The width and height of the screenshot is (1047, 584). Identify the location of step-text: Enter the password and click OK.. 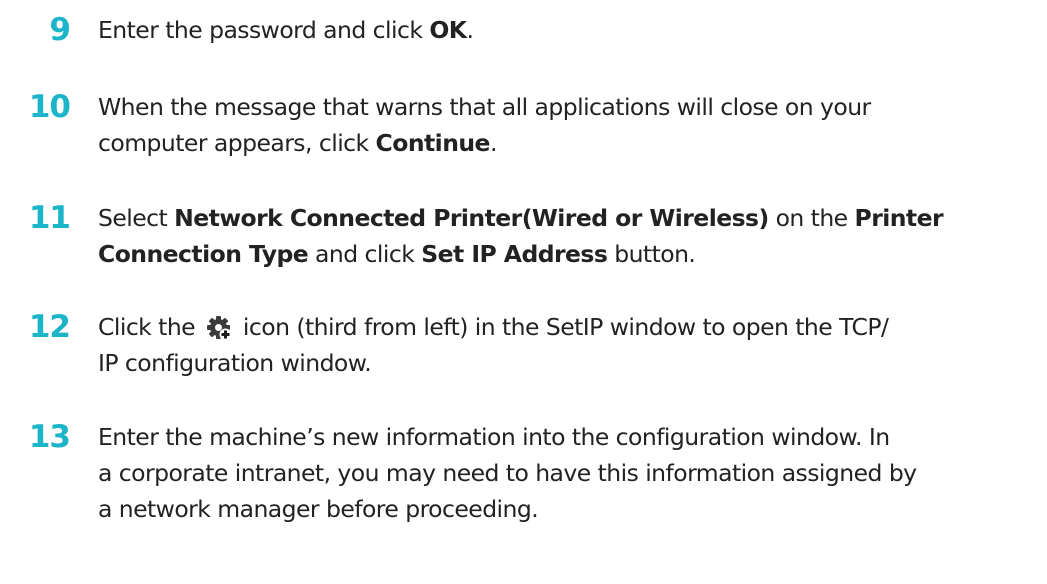
(570, 30).